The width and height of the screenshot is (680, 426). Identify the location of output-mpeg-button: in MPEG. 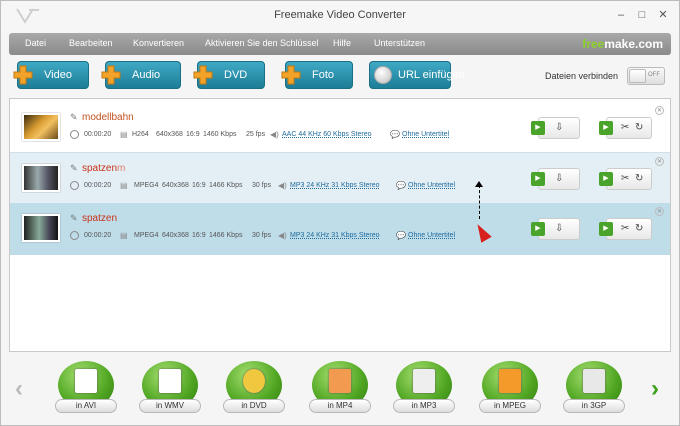
(510, 391).